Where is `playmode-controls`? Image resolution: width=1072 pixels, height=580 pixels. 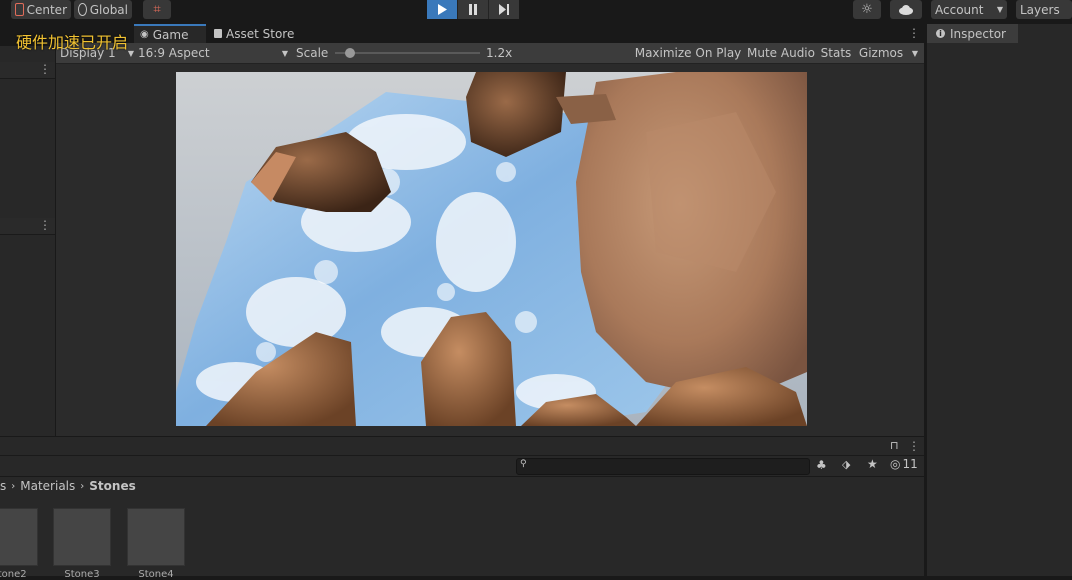 playmode-controls is located at coordinates (473, 9).